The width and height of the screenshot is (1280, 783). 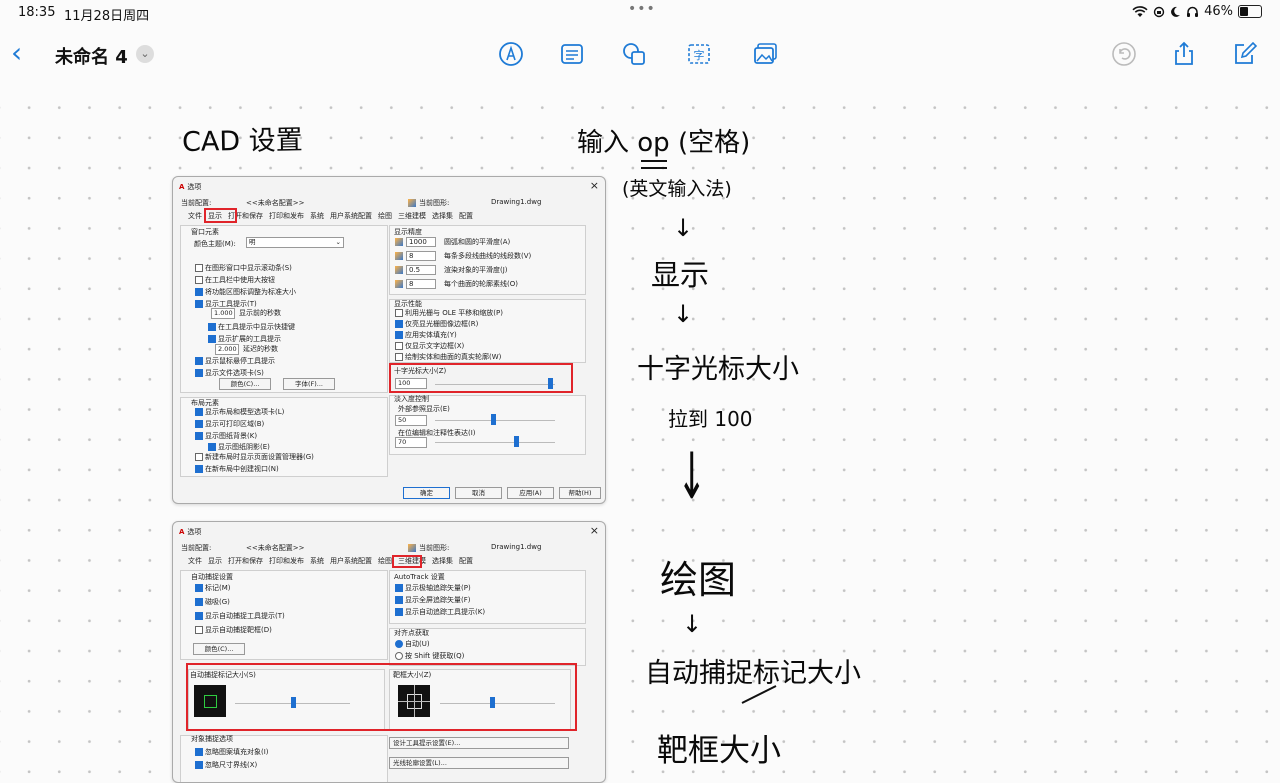 What do you see at coordinates (1245, 54) in the screenshot?
I see `compose-button` at bounding box center [1245, 54].